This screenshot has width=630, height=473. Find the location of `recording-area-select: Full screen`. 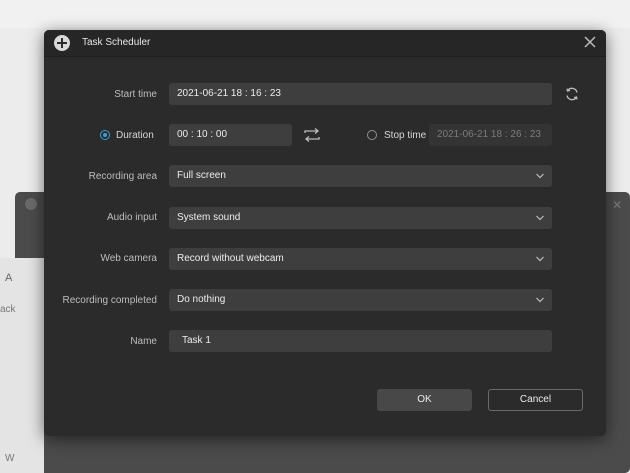

recording-area-select: Full screen is located at coordinates (360, 176).